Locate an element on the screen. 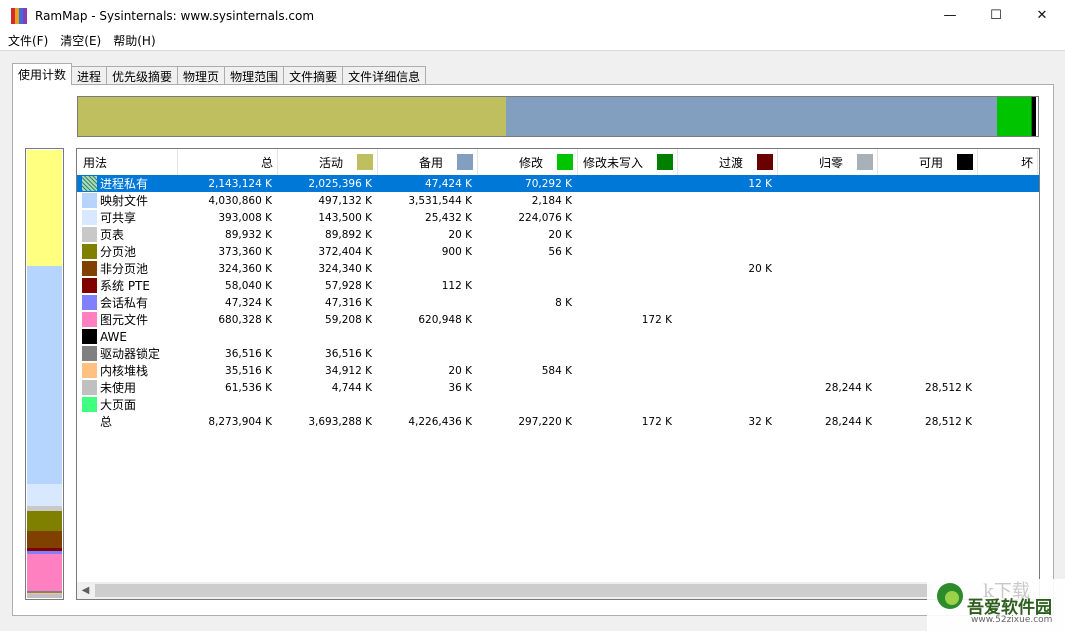  table-row: 会话私有 47,324 K 47,316 K 8 K is located at coordinates (558, 302).